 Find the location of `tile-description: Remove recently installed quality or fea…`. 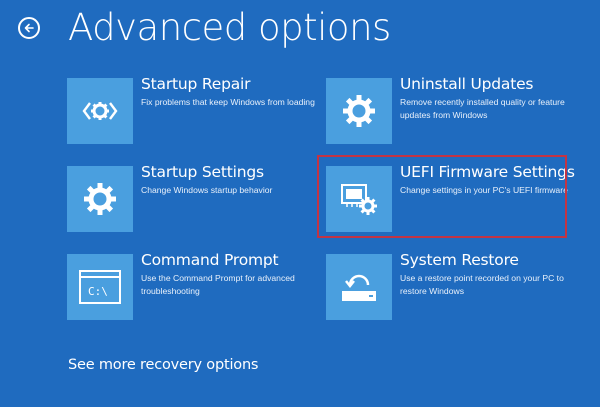

tile-description: Remove recently installed quality or fea… is located at coordinates (482, 108).